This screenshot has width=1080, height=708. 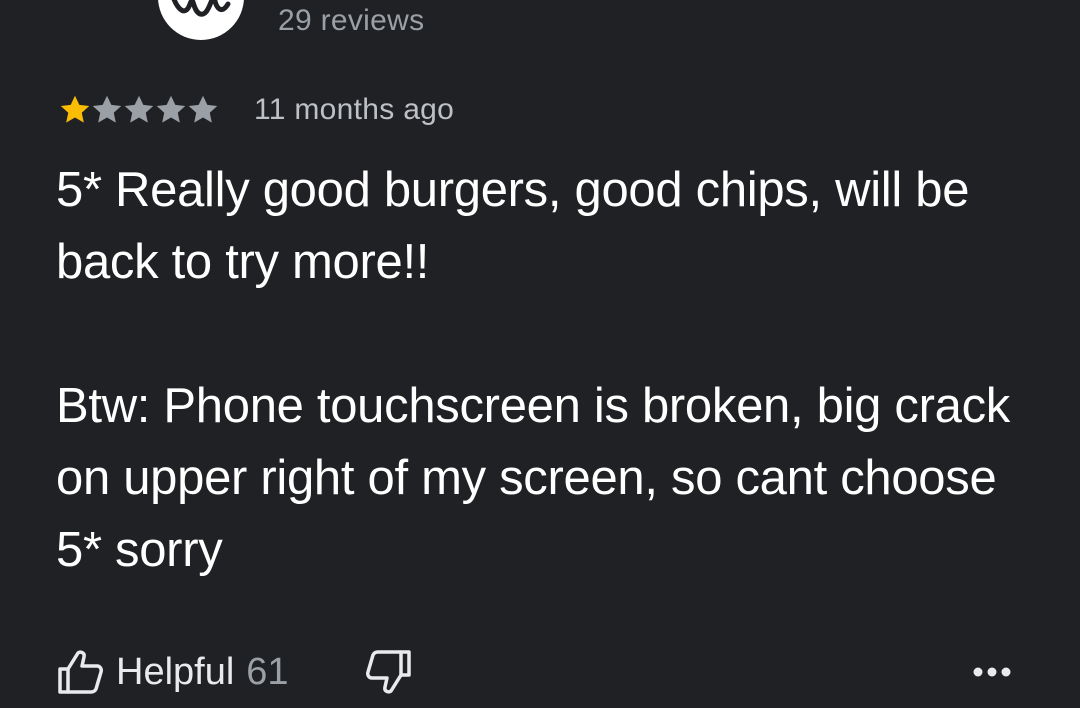 I want to click on thumb-up-icon, so click(x=80, y=672).